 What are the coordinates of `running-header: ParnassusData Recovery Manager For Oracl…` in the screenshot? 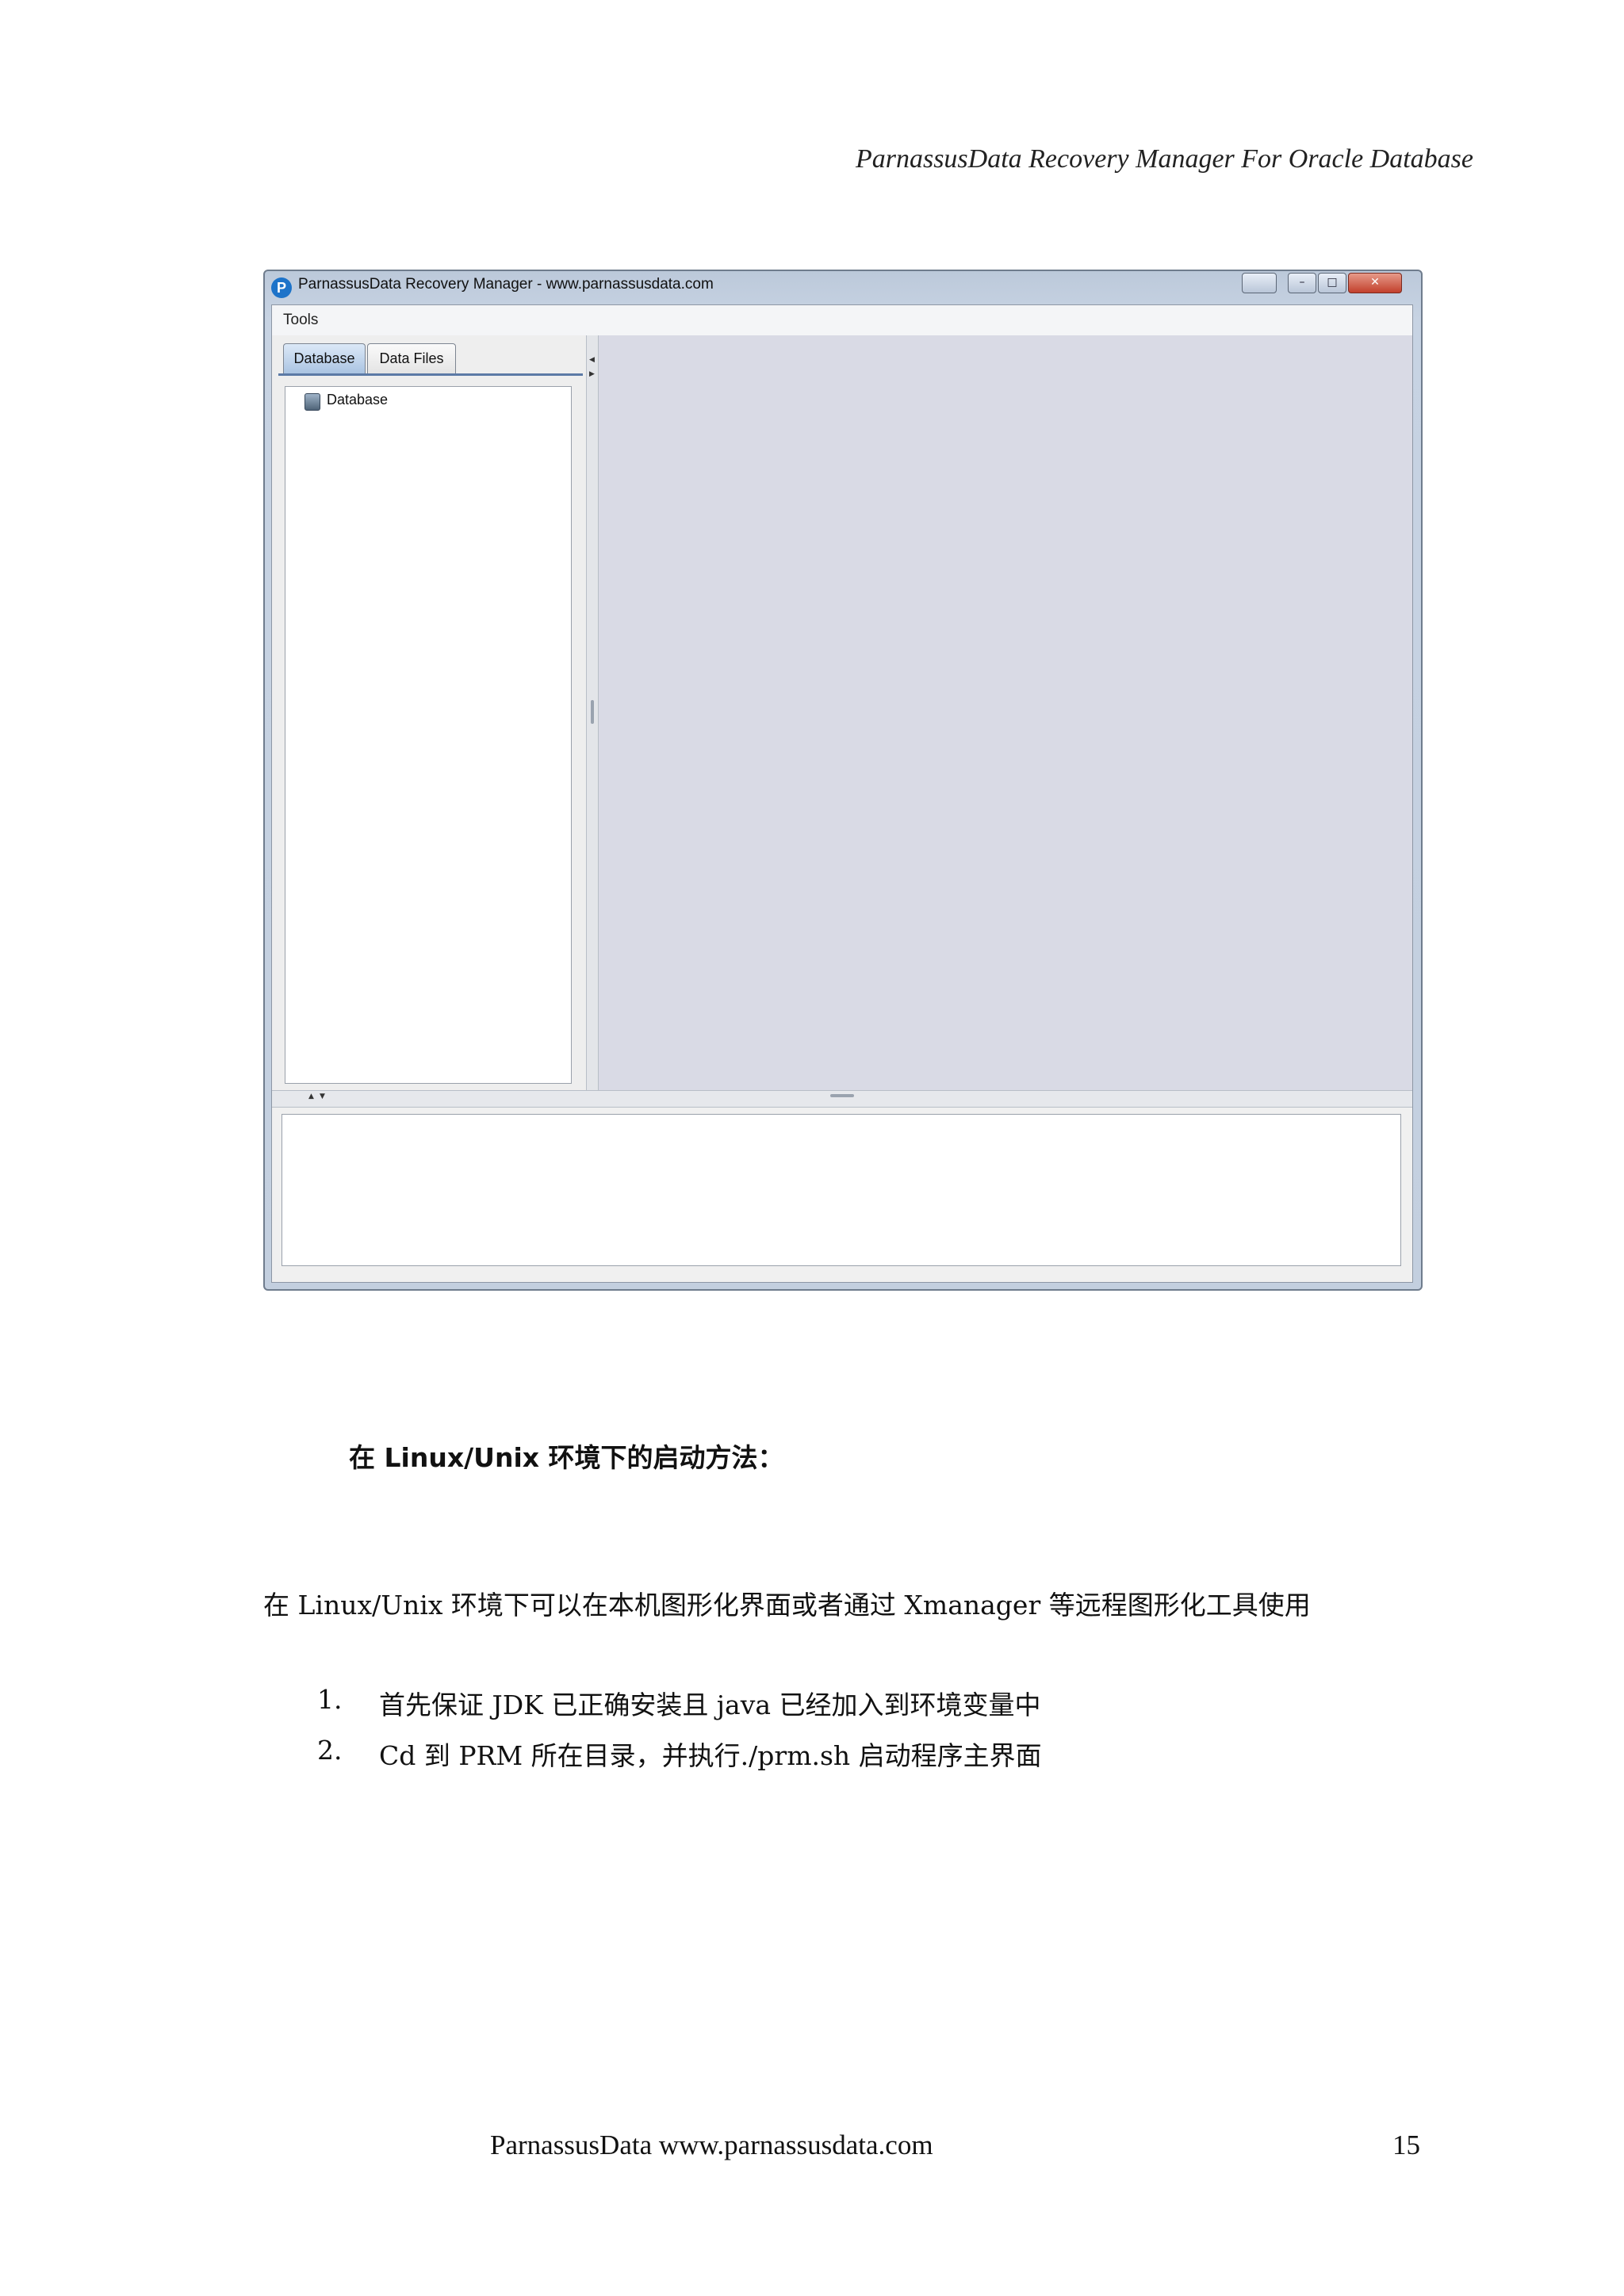 It's located at (1164, 159).